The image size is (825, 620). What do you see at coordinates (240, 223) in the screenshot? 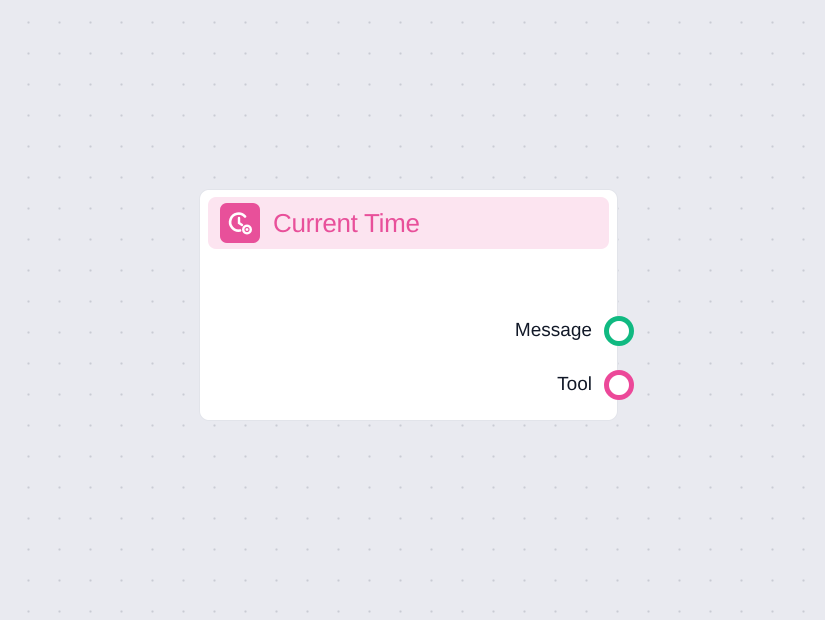
I see `clock-icon` at bounding box center [240, 223].